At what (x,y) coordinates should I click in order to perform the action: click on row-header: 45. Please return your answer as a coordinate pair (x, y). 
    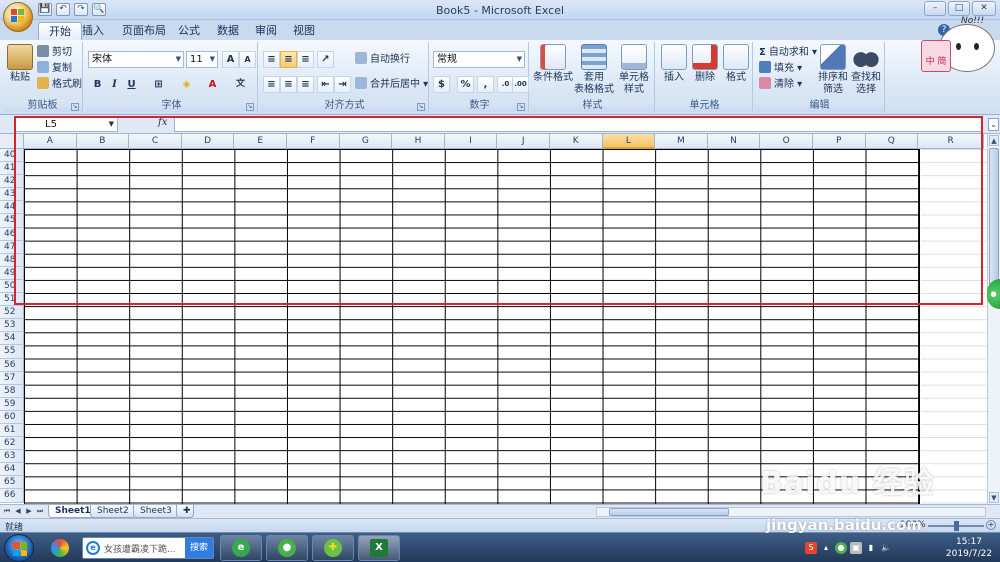
    Looking at the image, I should click on (12, 221).